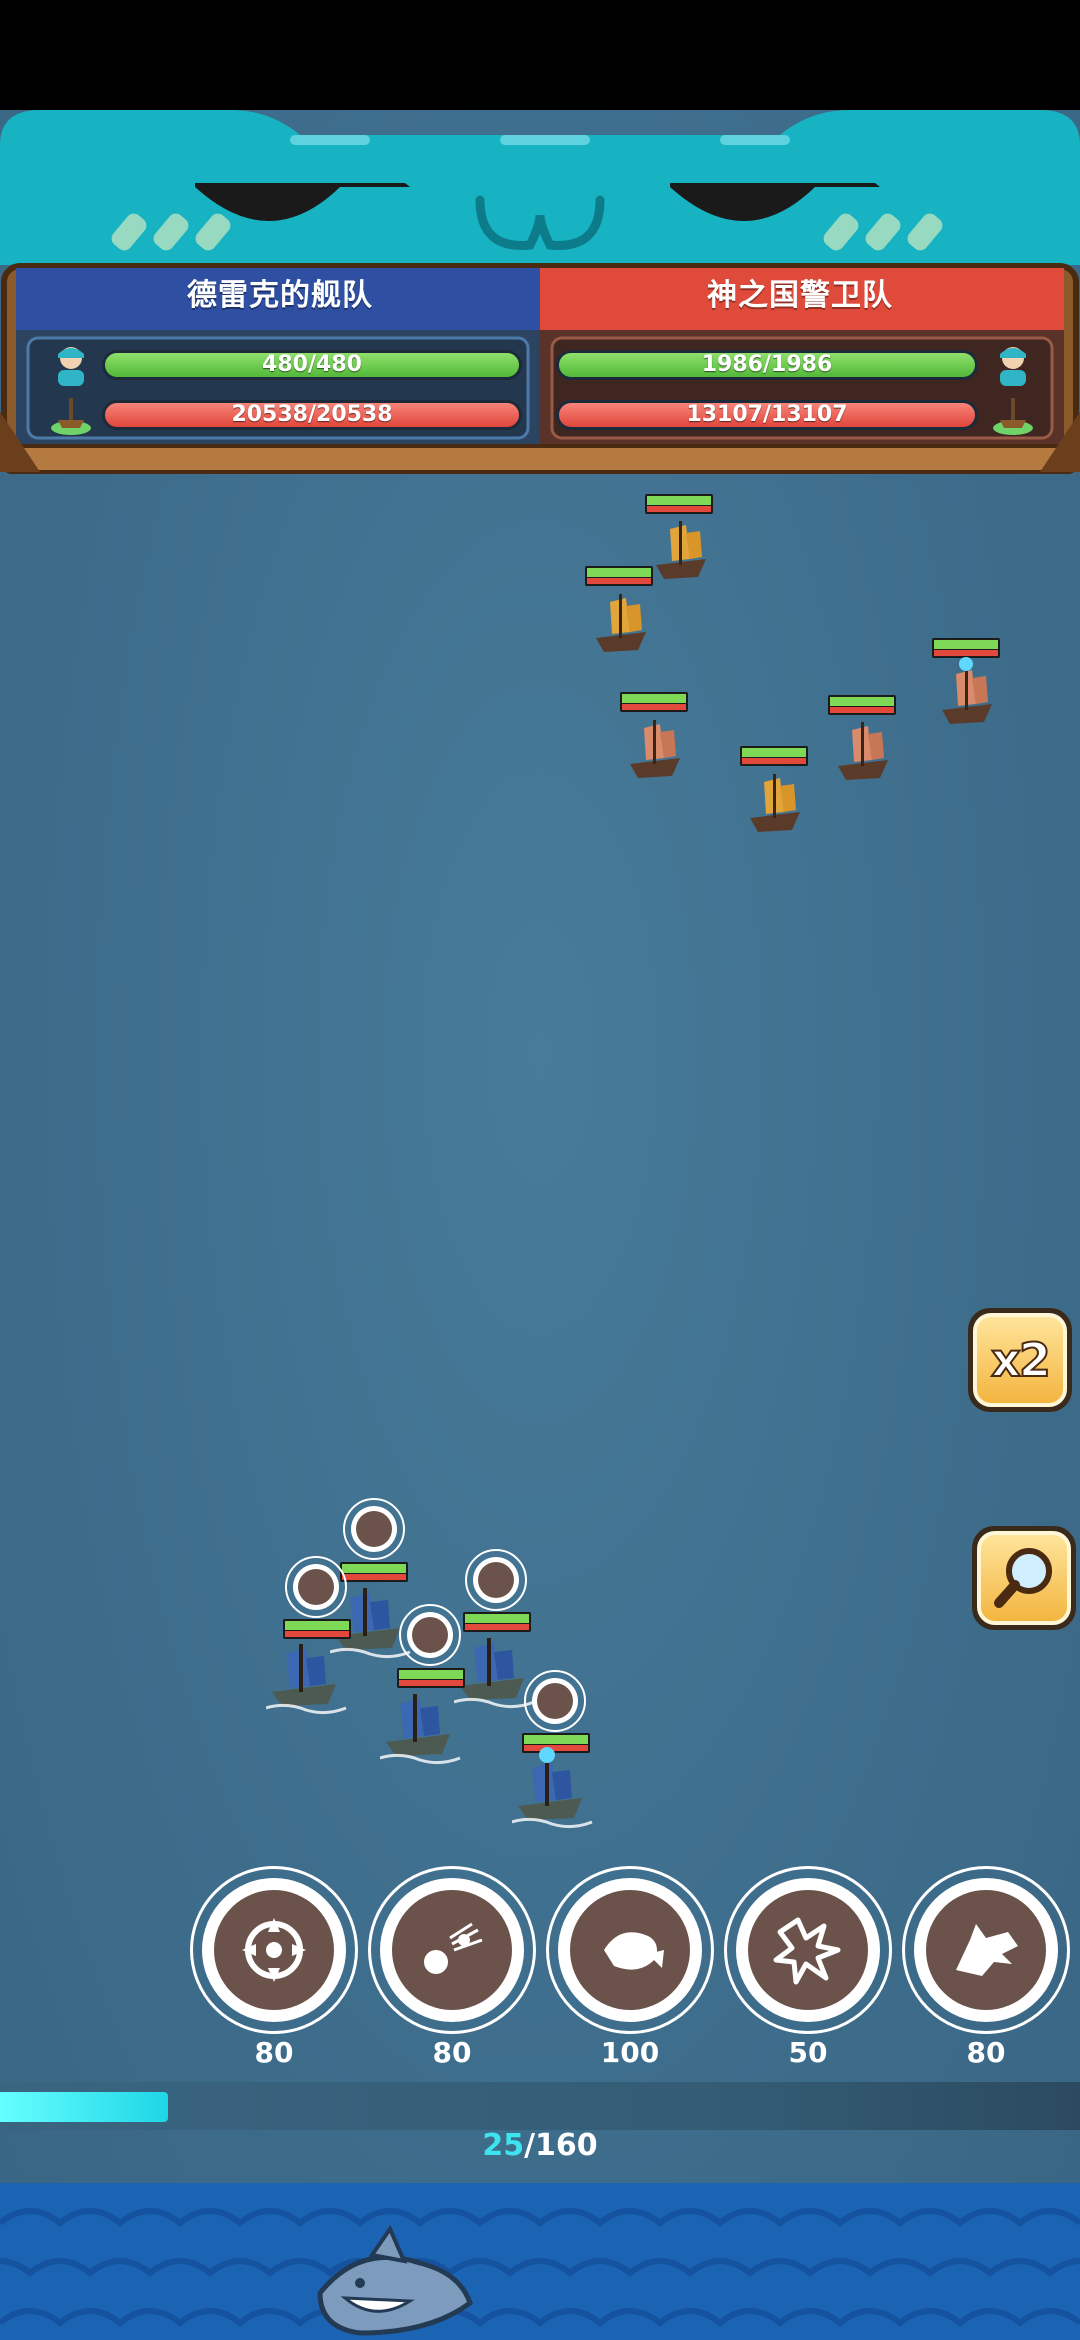 Image resolution: width=1080 pixels, height=2340 pixels. Describe the element at coordinates (540, 187) in the screenshot. I see `cat-face-header` at that location.